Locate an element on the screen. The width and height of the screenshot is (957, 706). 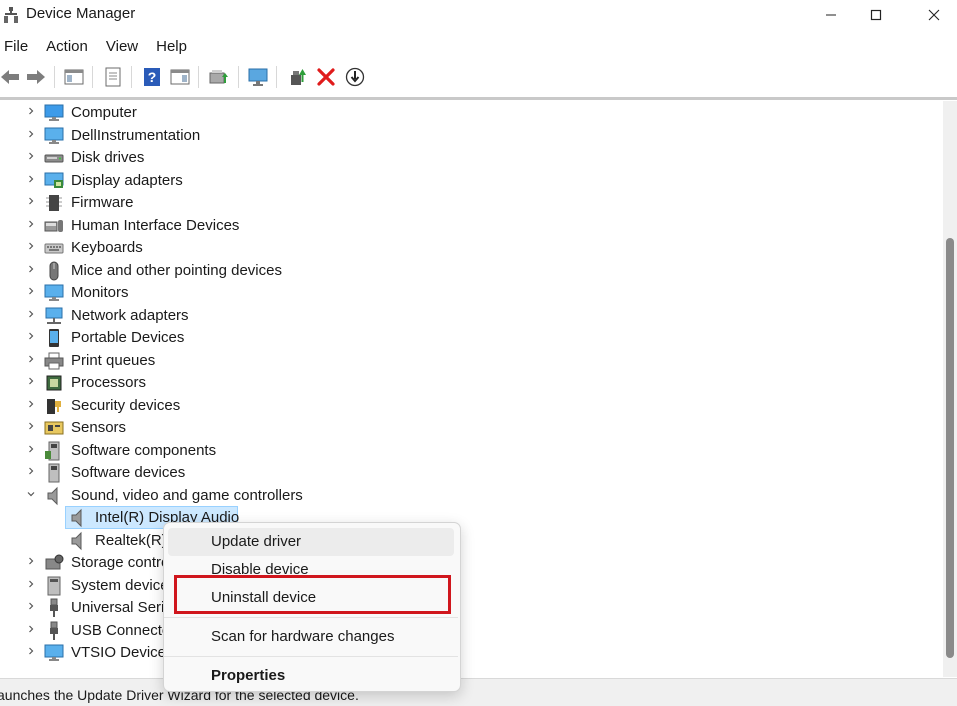
uninstall-device-button is located at coordinates (326, 77).